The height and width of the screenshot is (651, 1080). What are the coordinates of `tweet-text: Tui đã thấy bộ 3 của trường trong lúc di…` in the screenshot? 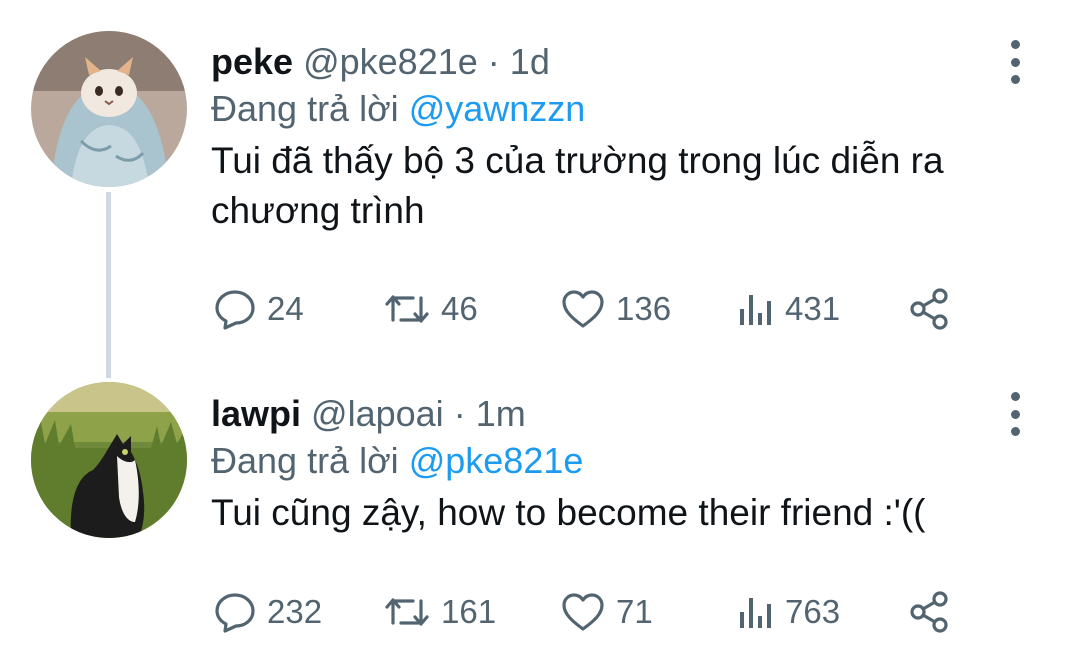 It's located at (577, 185).